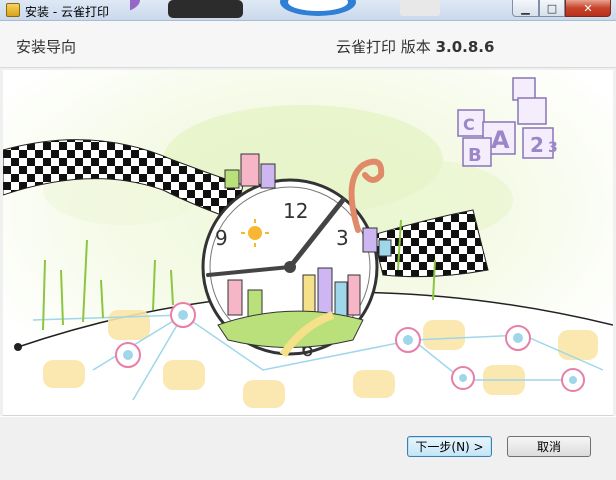  Describe the element at coordinates (67, 12) in the screenshot. I see `window-title: 安装 - 云雀打印` at that location.